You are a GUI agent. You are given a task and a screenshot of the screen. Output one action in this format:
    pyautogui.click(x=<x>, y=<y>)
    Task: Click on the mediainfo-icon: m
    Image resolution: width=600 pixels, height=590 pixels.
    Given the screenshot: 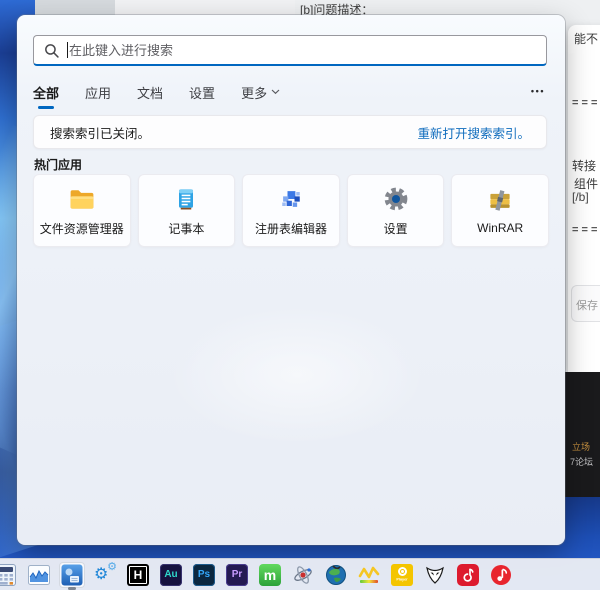 What is the action you would take?
    pyautogui.click(x=270, y=574)
    